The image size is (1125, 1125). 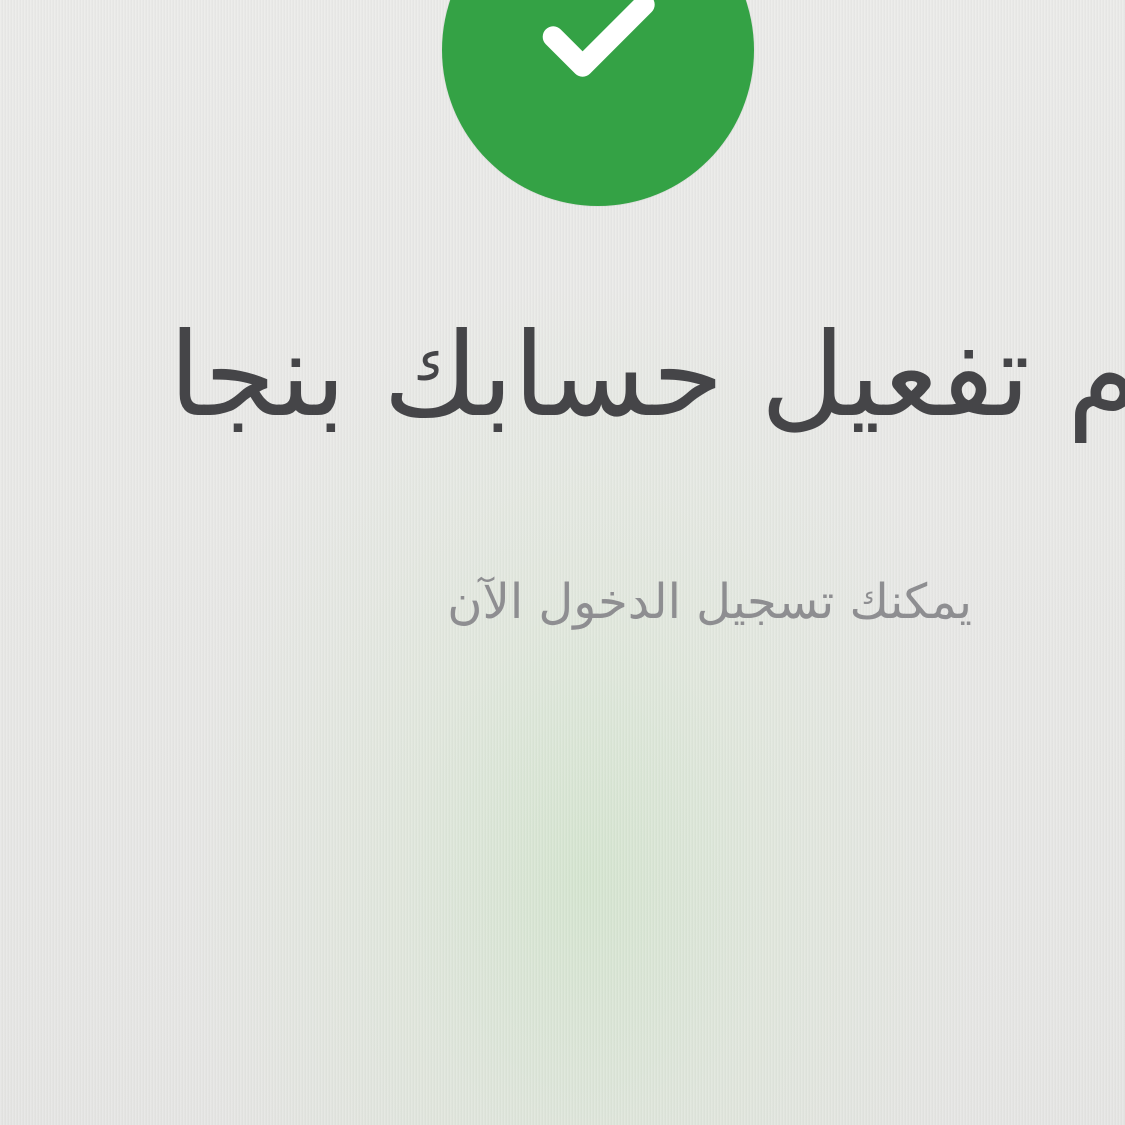 I want to click on activation-success-title: م تفعيل حسابك بنجا, so click(x=646, y=375).